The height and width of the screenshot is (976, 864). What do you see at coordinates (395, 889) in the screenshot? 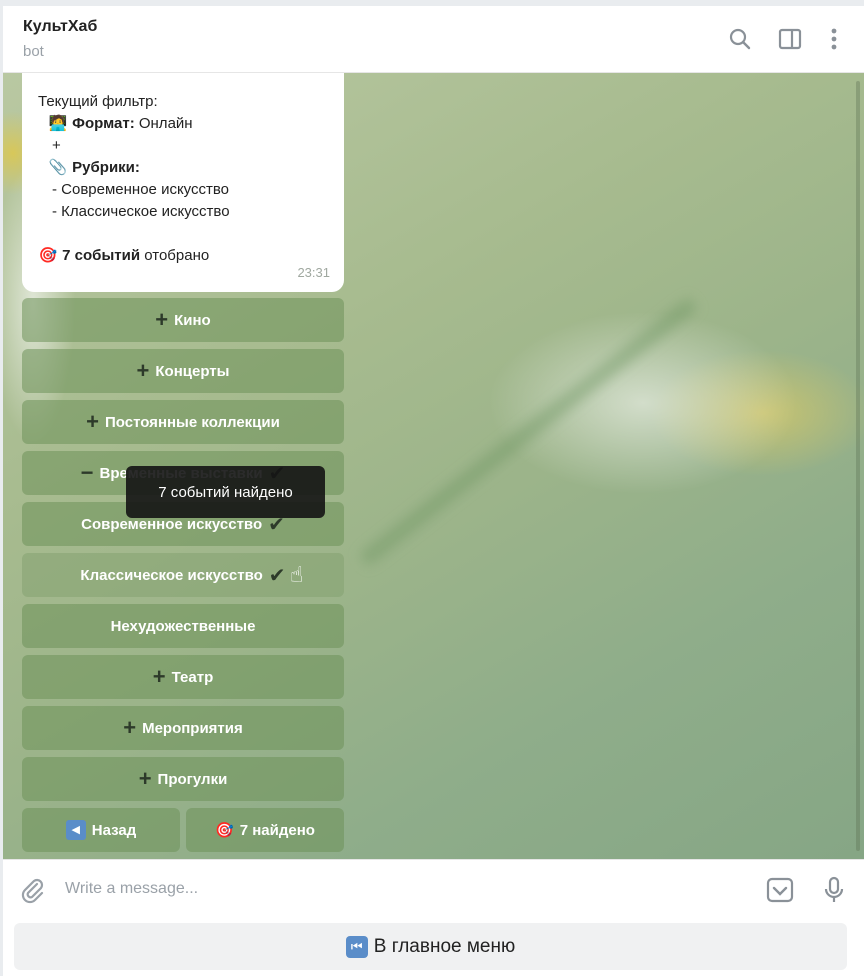
I see `message-input` at bounding box center [395, 889].